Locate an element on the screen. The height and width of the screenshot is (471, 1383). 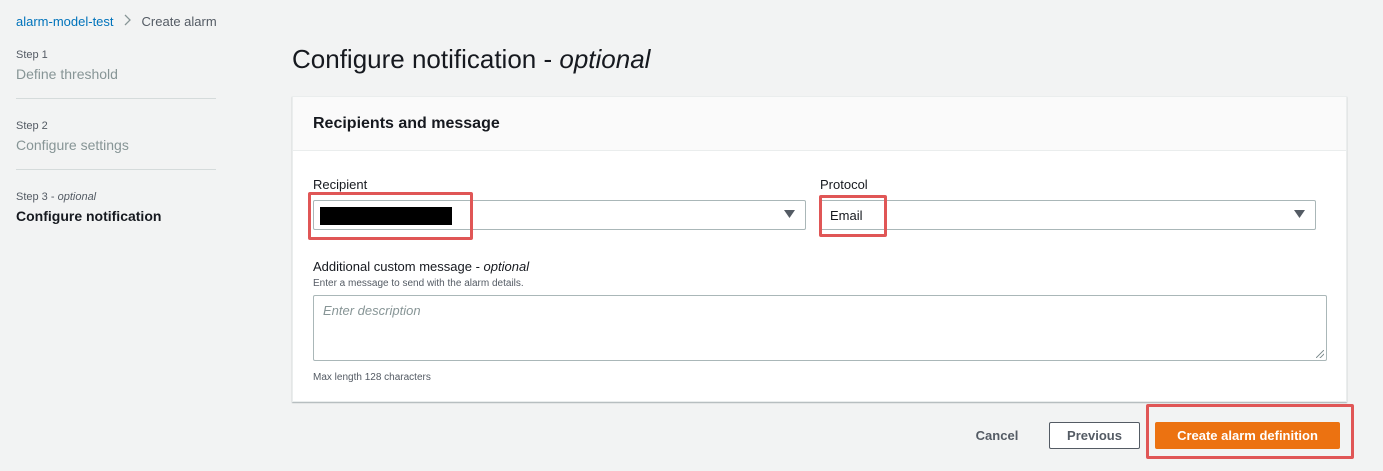
step-2: Step 2 Configure settings is located at coordinates (116, 144).